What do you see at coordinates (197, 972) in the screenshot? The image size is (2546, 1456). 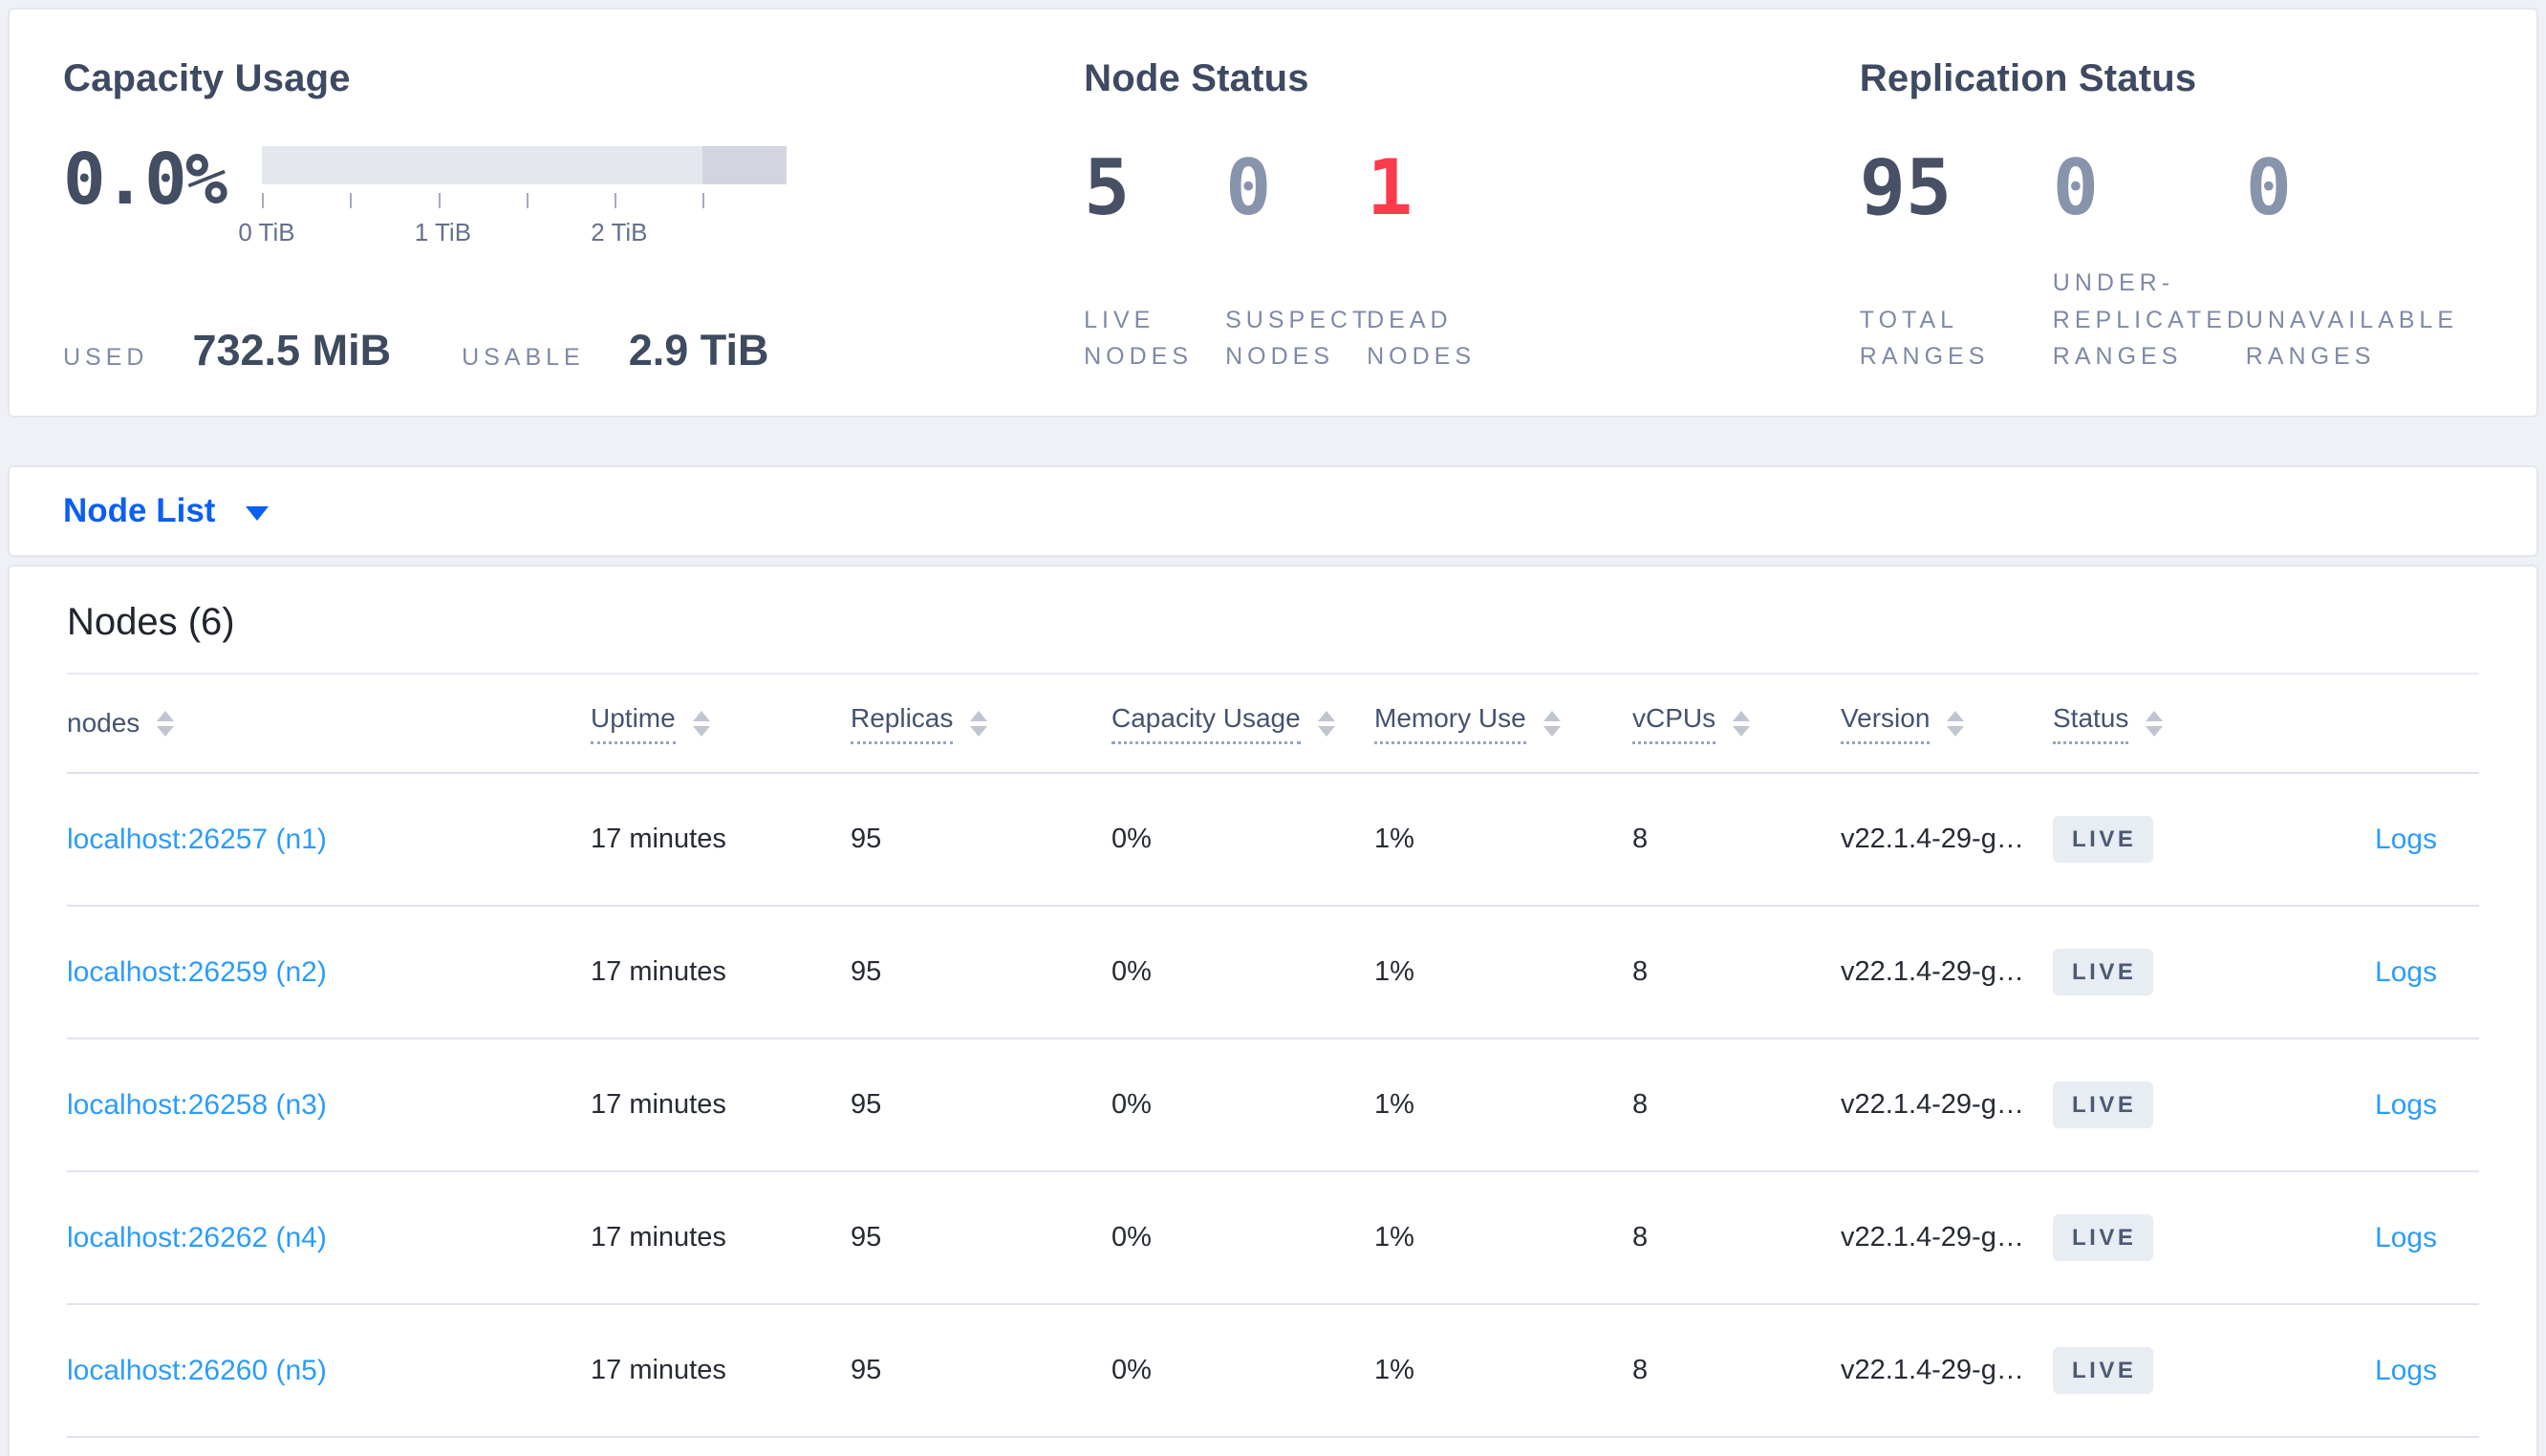 I see `node-address-link: localhost:26259 (n2)` at bounding box center [197, 972].